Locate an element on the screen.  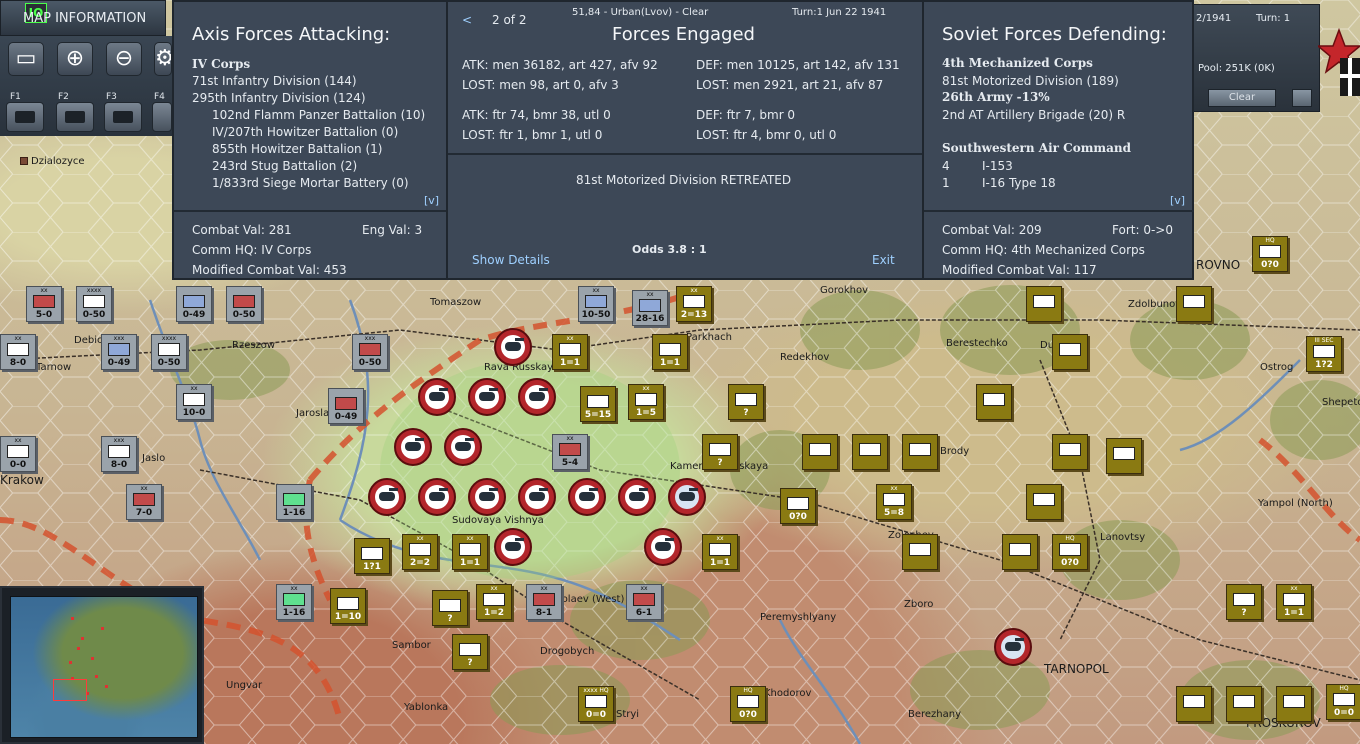
attacker-unit: 243rd Stug Battalion (2) is located at coordinates (284, 166).